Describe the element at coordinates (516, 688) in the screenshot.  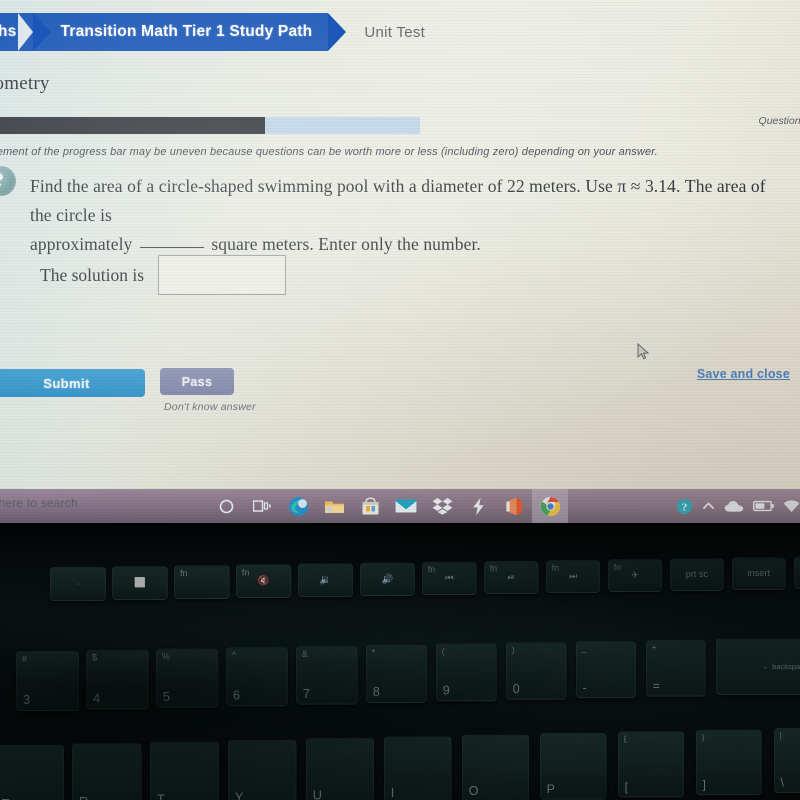
I see `key-legend: 0` at that location.